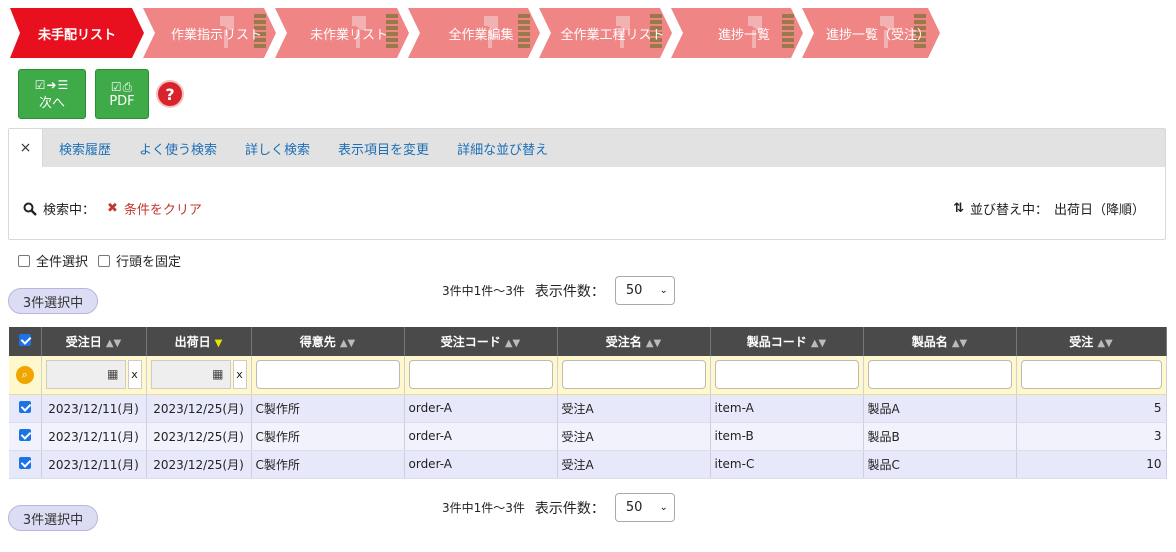  I want to click on sort-desc-icon: ▼, so click(218, 343).